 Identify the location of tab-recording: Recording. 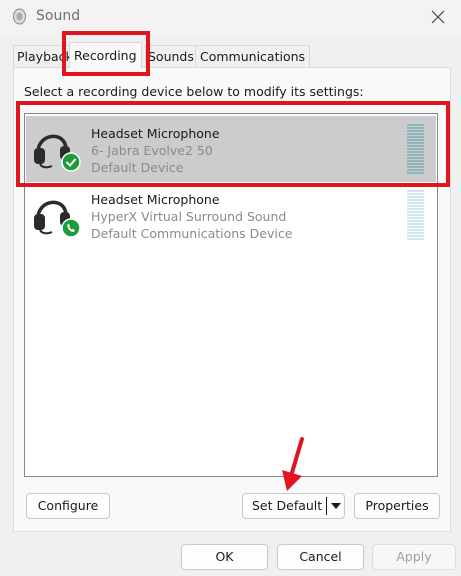
(105, 55).